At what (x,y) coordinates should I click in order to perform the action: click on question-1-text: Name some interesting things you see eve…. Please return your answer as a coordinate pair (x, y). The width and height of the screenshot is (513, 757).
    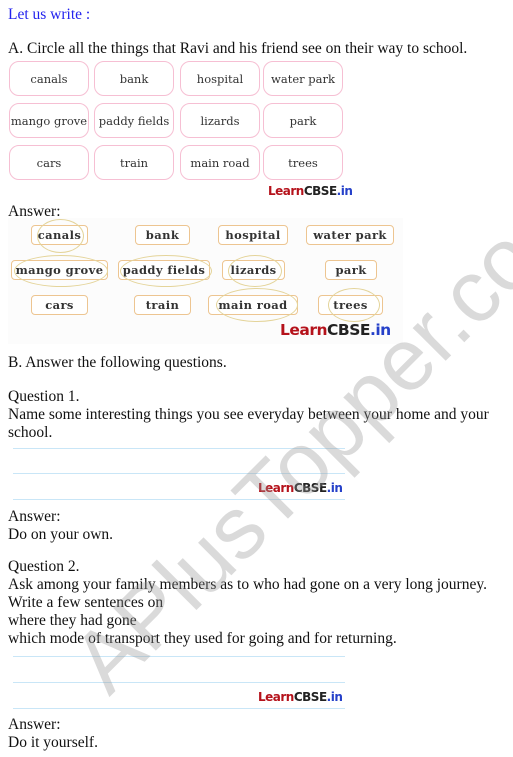
    Looking at the image, I should click on (248, 414).